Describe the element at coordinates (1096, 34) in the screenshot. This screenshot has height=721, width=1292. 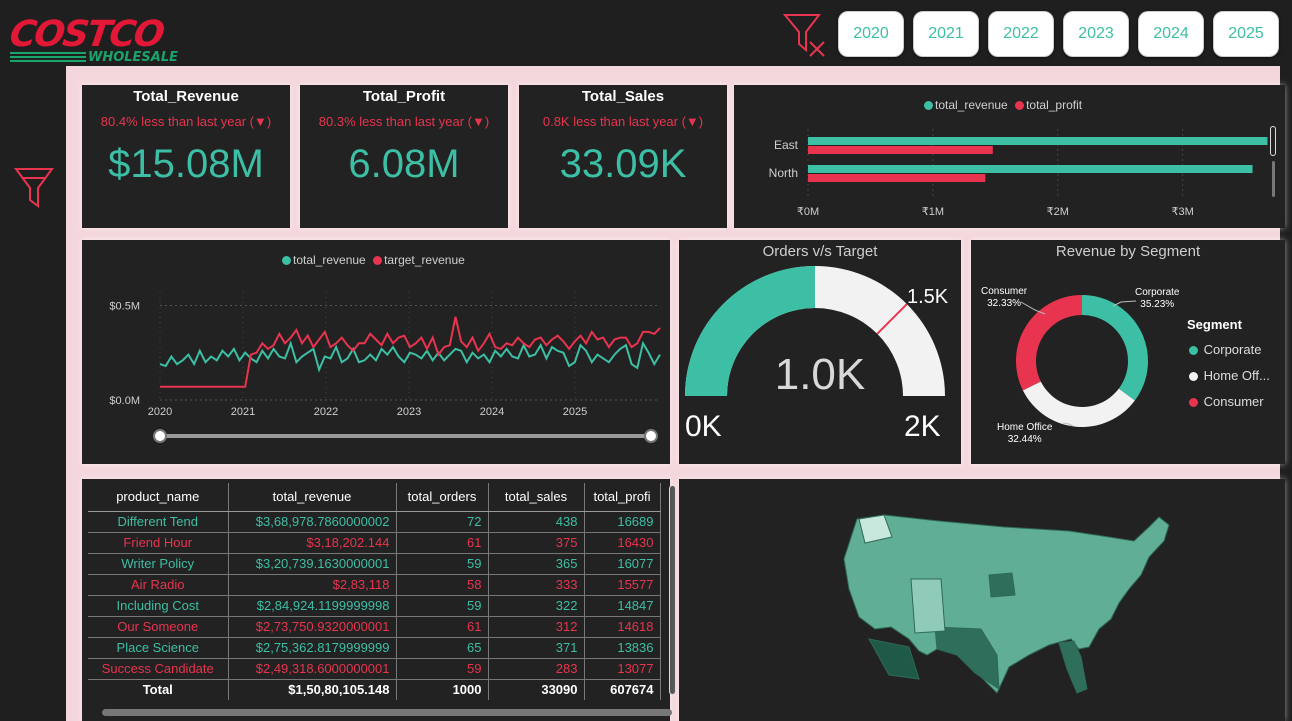
I see `year-button-2023: 2023` at that location.